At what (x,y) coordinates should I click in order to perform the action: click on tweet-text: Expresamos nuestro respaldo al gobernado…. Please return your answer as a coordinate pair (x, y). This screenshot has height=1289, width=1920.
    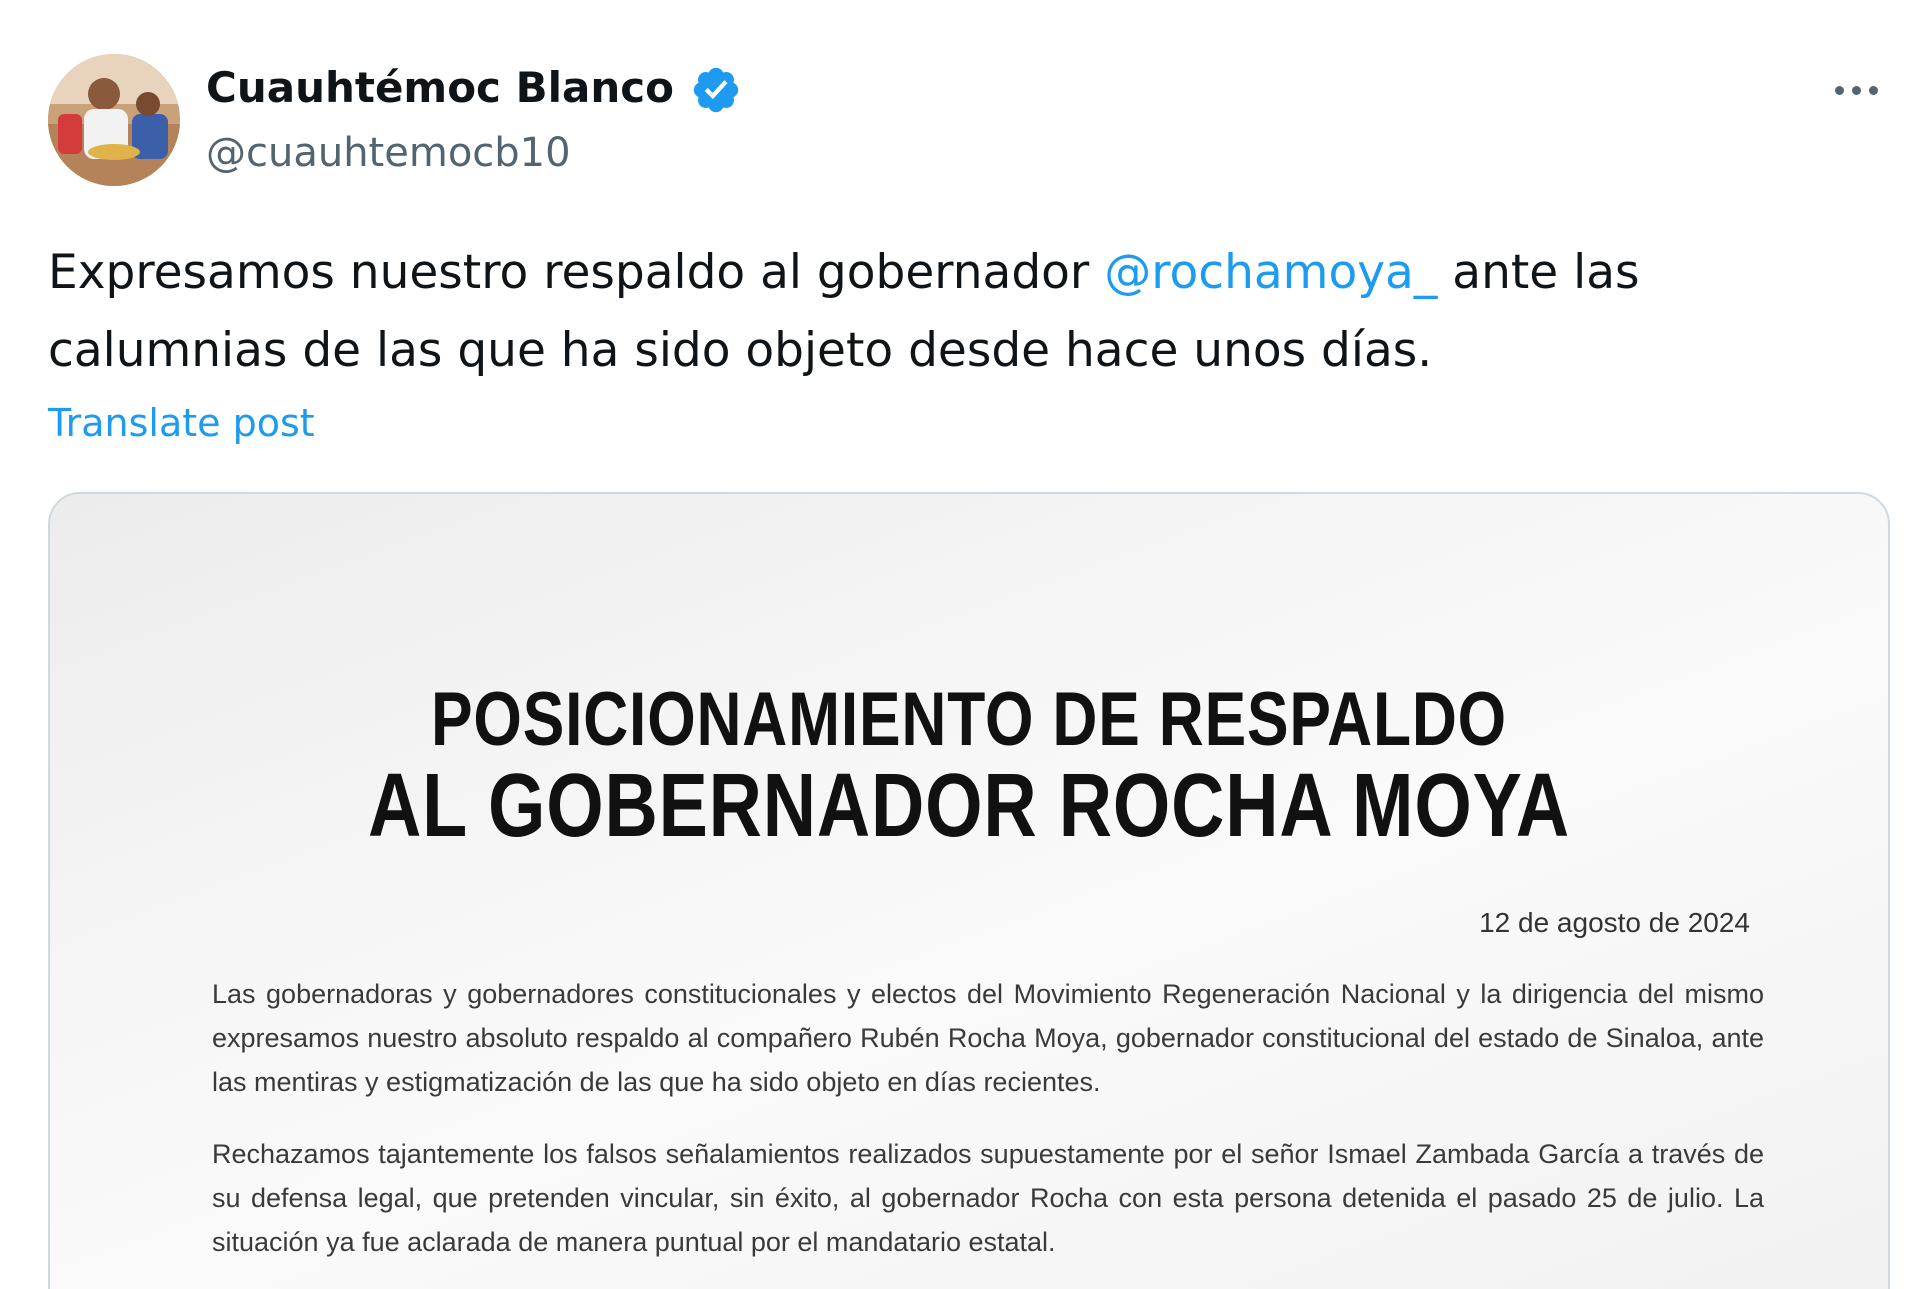
    Looking at the image, I should click on (963, 312).